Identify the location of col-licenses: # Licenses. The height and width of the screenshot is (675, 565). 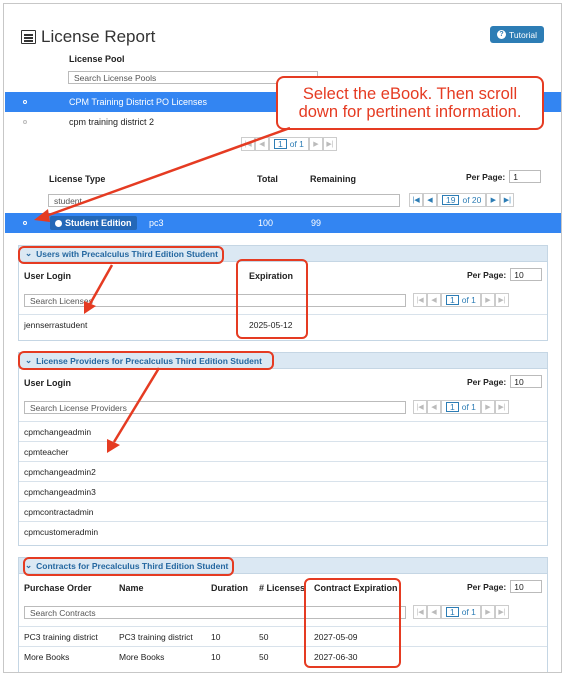
(282, 588).